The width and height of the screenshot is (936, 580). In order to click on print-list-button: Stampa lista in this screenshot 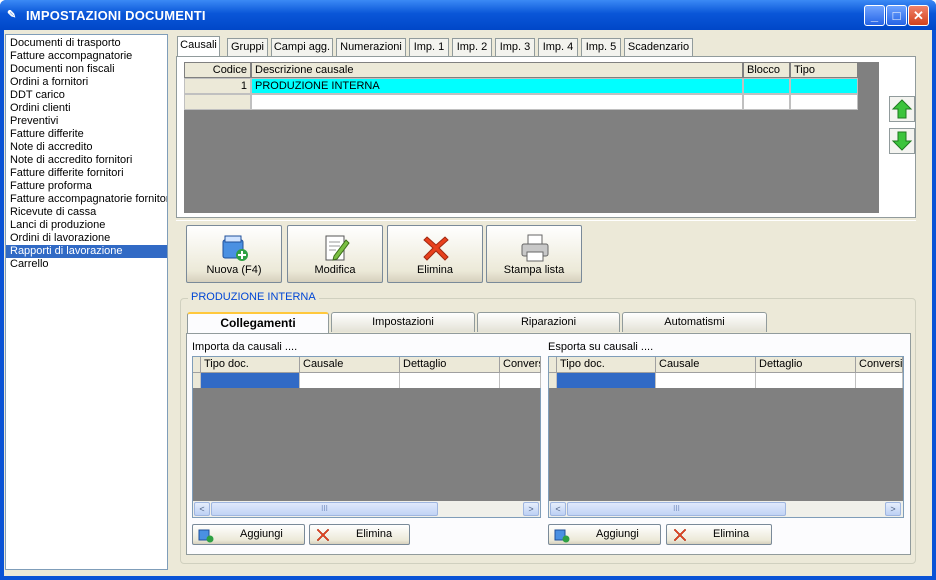, I will do `click(534, 254)`.